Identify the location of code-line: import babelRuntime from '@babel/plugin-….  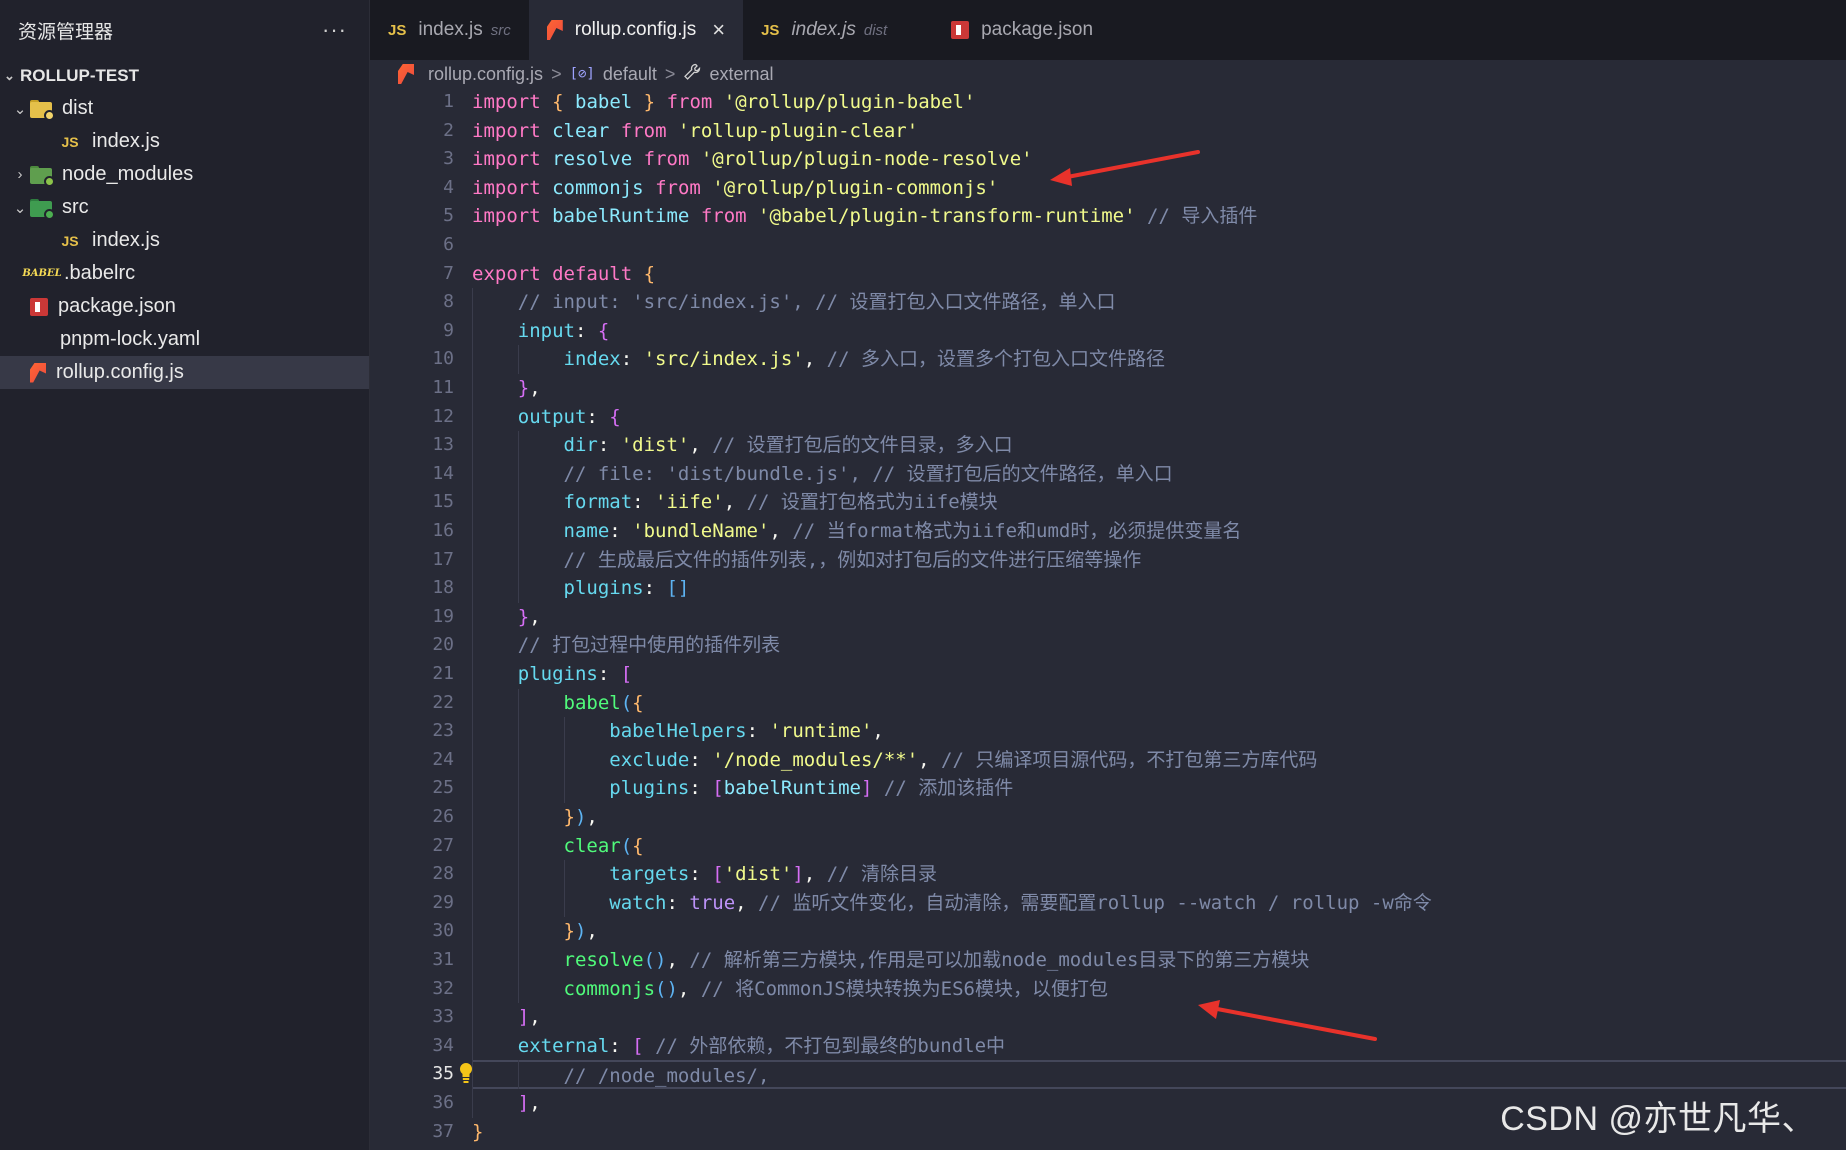
(1159, 216).